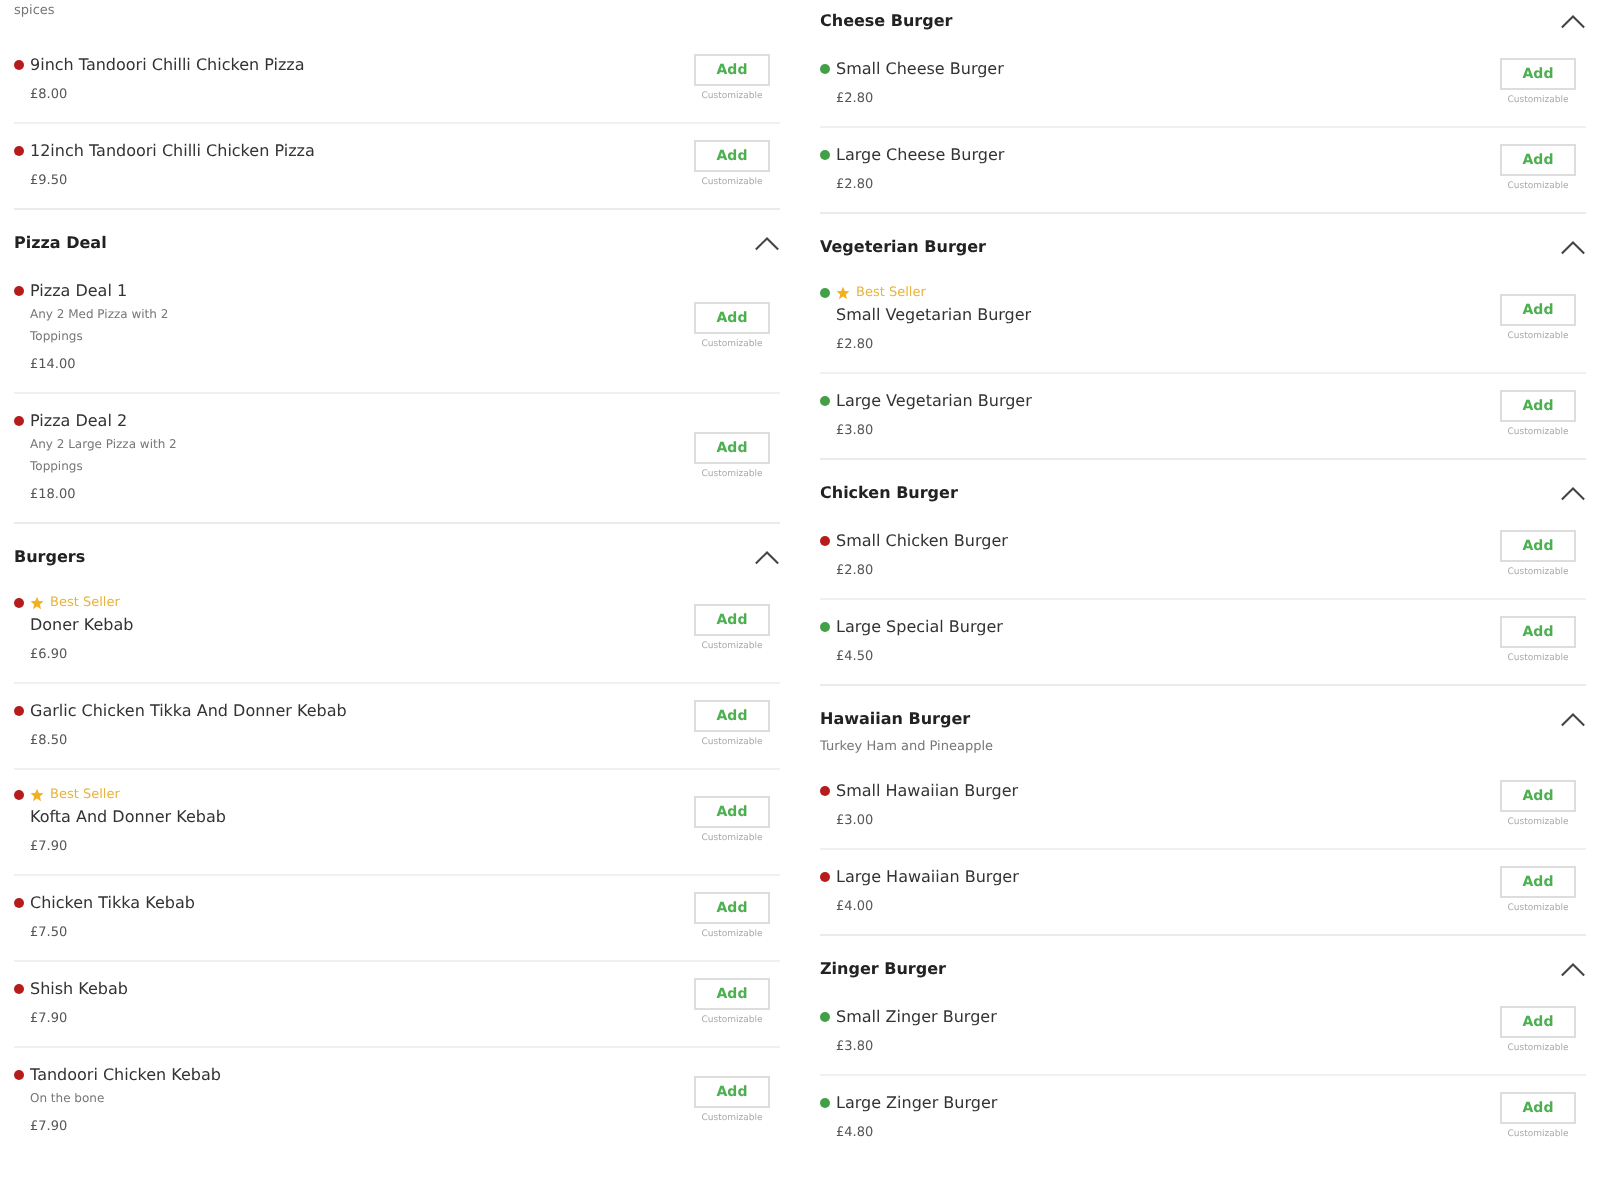 The height and width of the screenshot is (1200, 1600). I want to click on item-name: Large Hawaiian Burger, so click(927, 878).